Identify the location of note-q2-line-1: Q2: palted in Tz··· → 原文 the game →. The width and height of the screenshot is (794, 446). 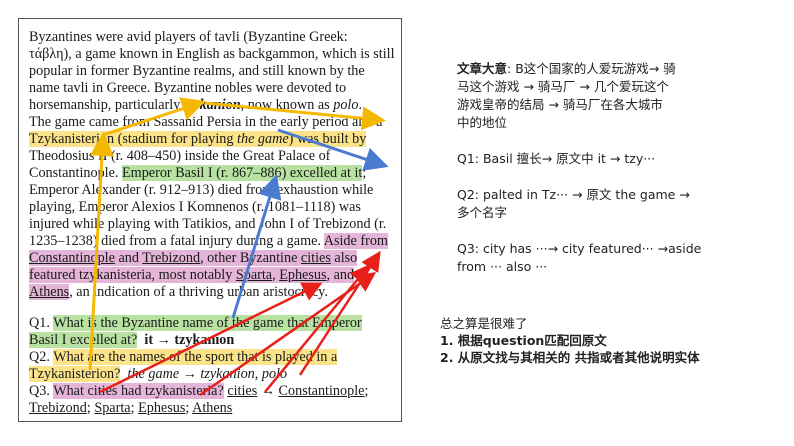
(573, 194).